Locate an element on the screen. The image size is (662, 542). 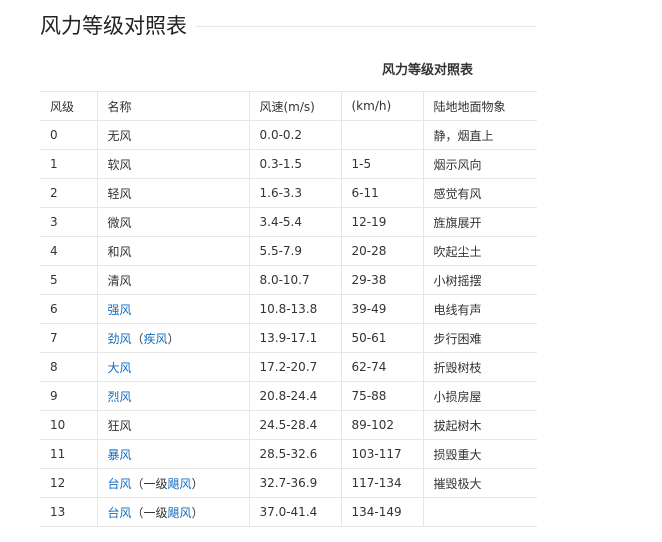
table-row: 1 软风 0.3-1.5 1-5 烟示风向 is located at coordinates (288, 164).